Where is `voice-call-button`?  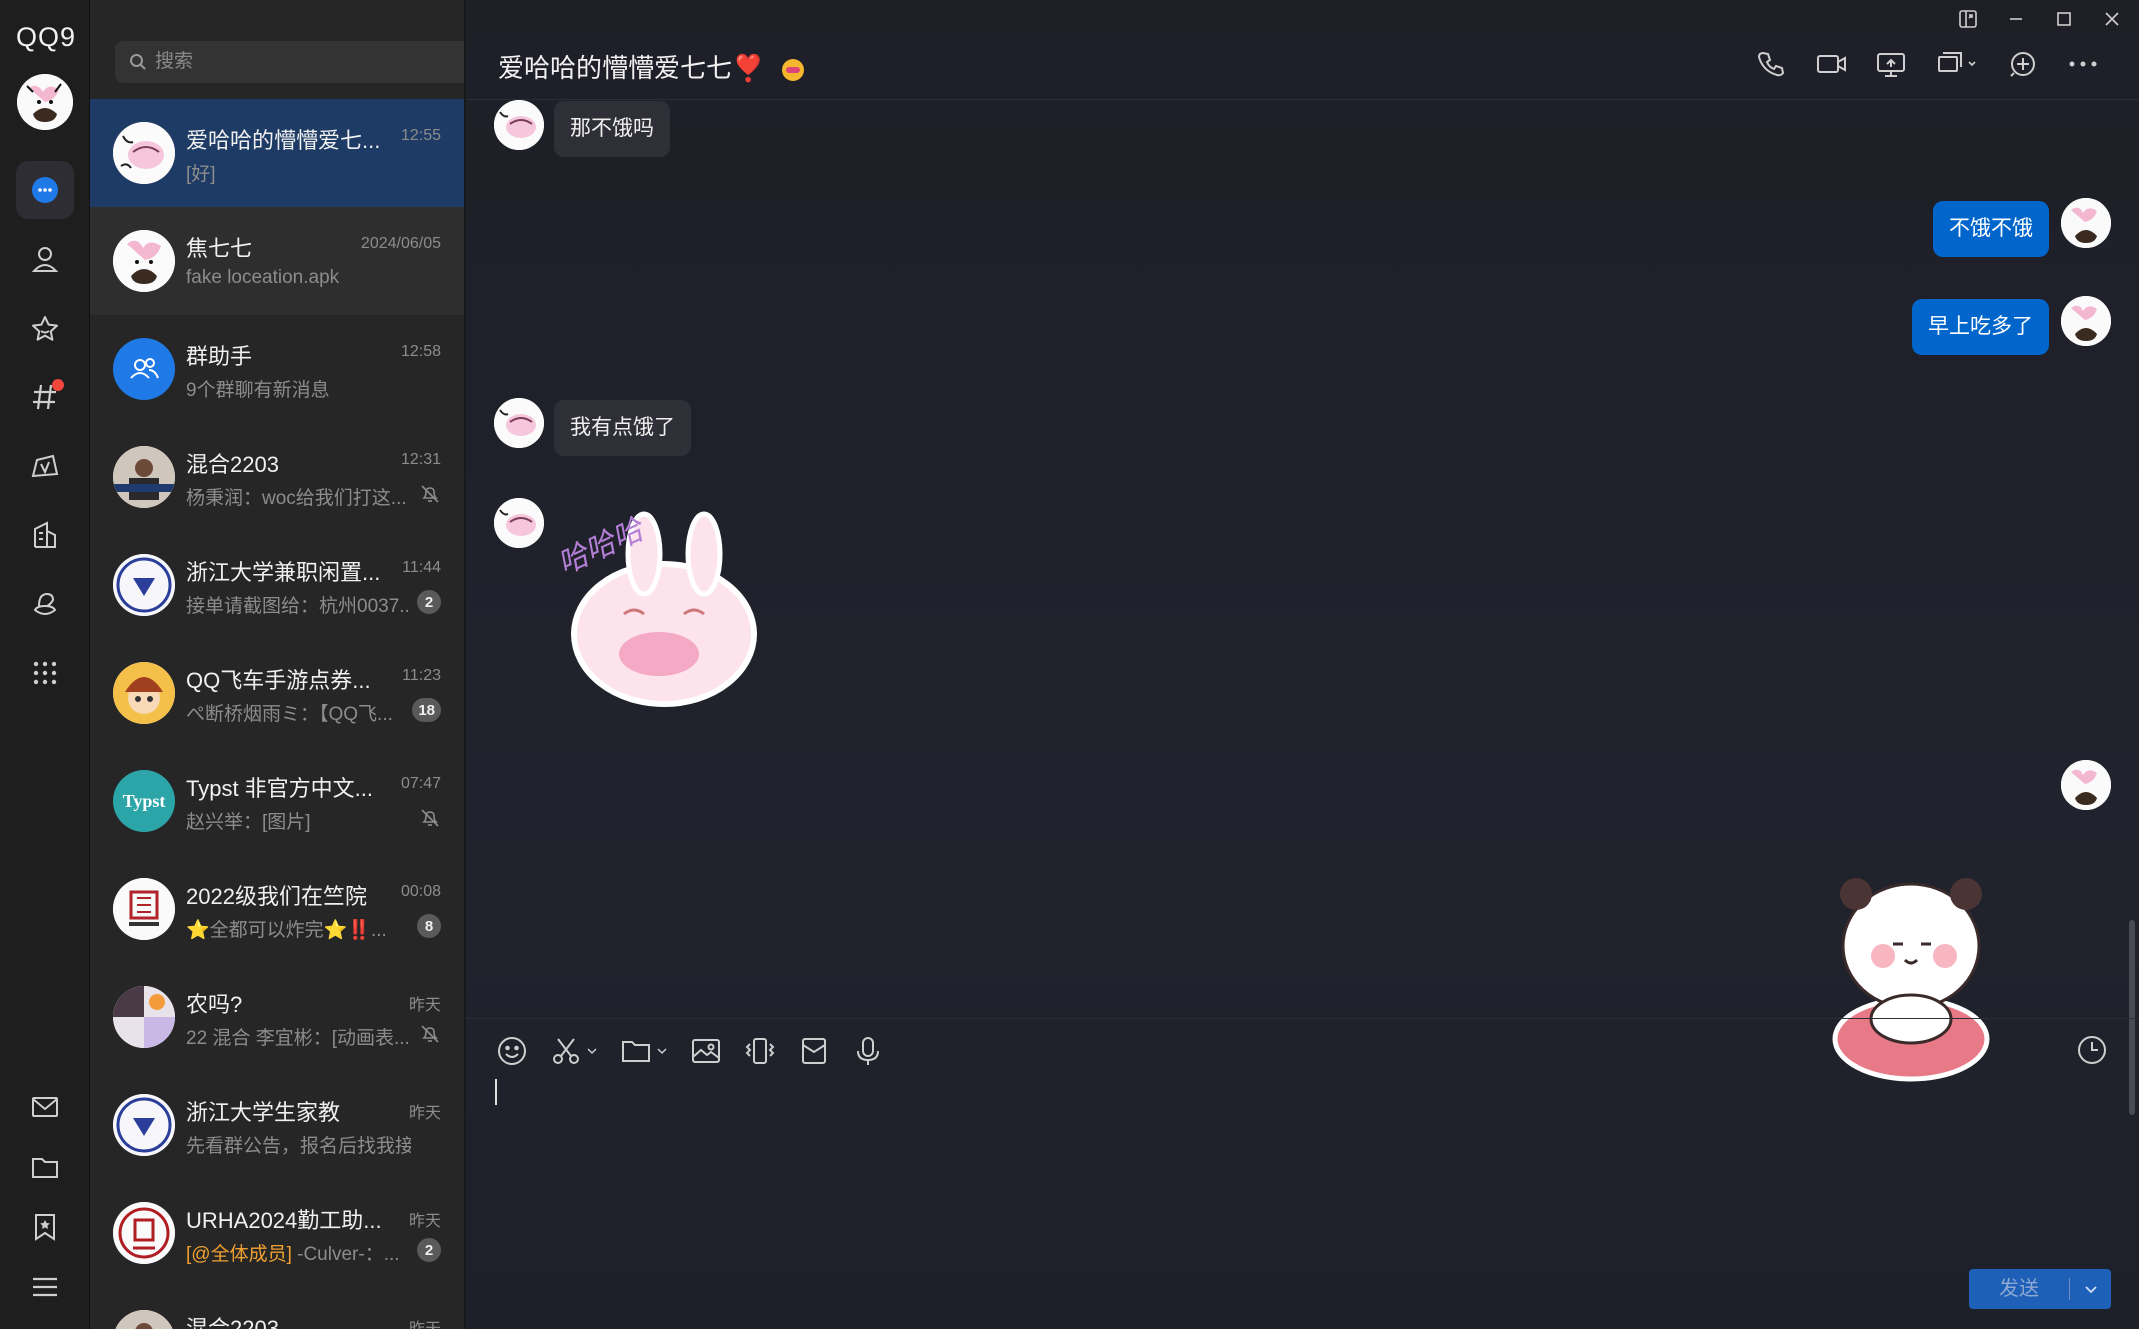 voice-call-button is located at coordinates (1771, 64).